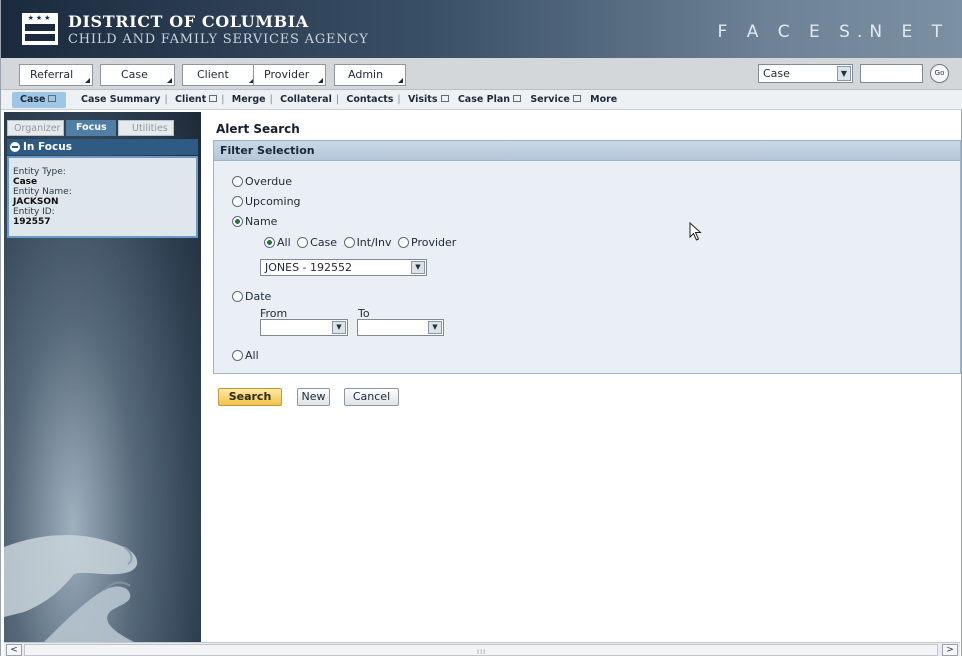 The height and width of the screenshot is (656, 962). Describe the element at coordinates (35, 128) in the screenshot. I see `side-tab-organizer: Organizer` at that location.